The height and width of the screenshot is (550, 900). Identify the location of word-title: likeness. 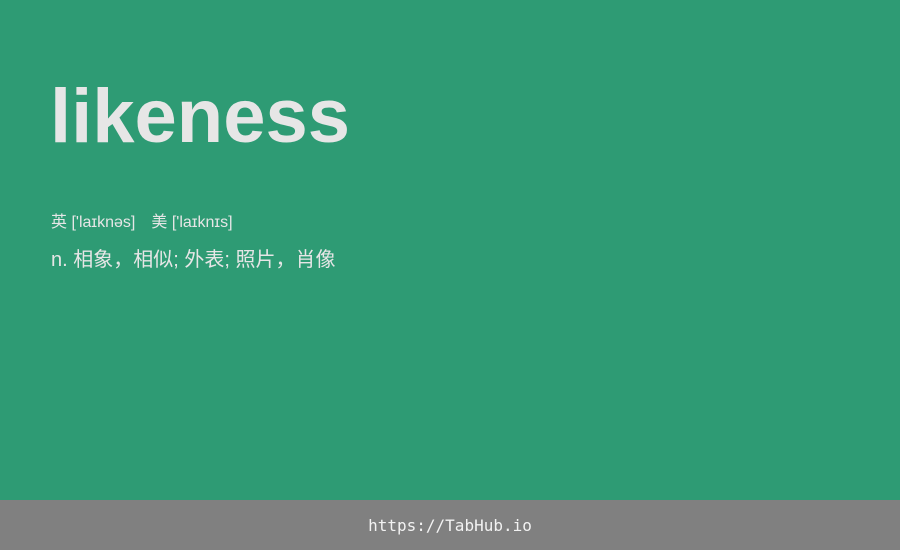
(200, 116).